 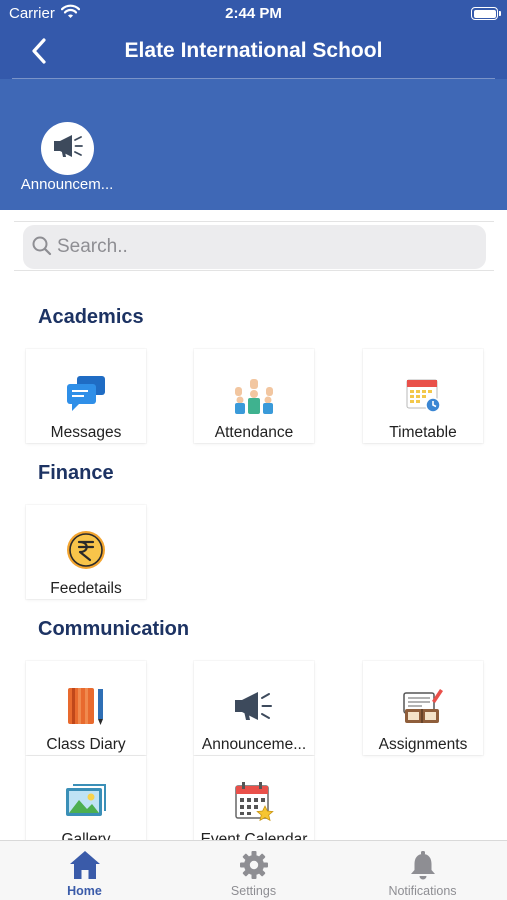 I want to click on menu-card-timetable: Timetable, so click(x=423, y=396).